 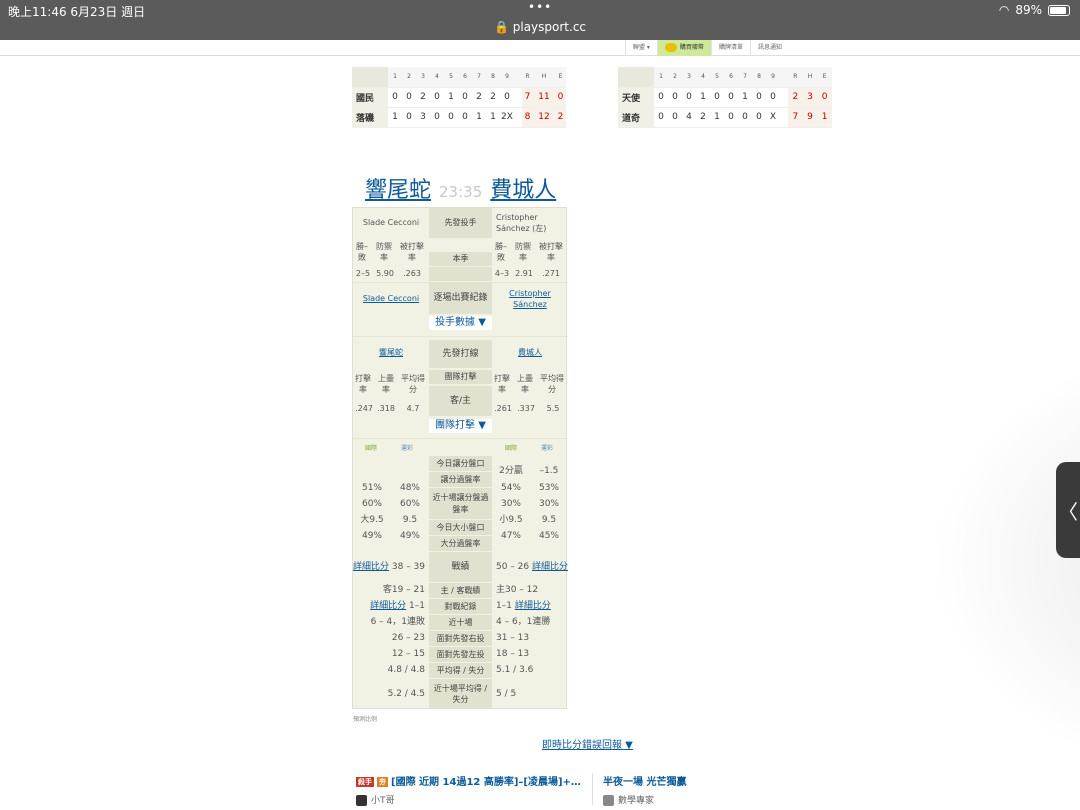 I want to click on pitcher-stats-toggle: 投手數據 ▼, so click(x=460, y=323).